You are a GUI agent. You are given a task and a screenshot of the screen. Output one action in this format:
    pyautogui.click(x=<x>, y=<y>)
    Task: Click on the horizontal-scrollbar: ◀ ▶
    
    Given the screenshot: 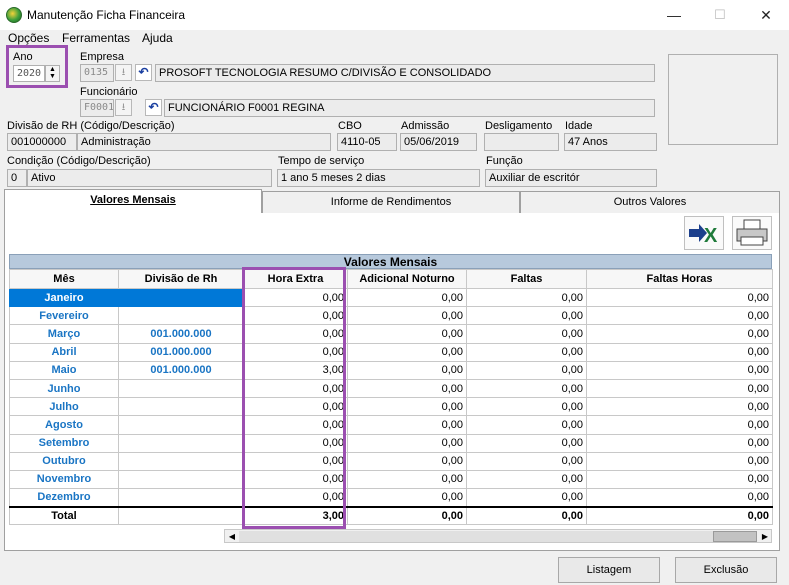 What is the action you would take?
    pyautogui.click(x=498, y=536)
    